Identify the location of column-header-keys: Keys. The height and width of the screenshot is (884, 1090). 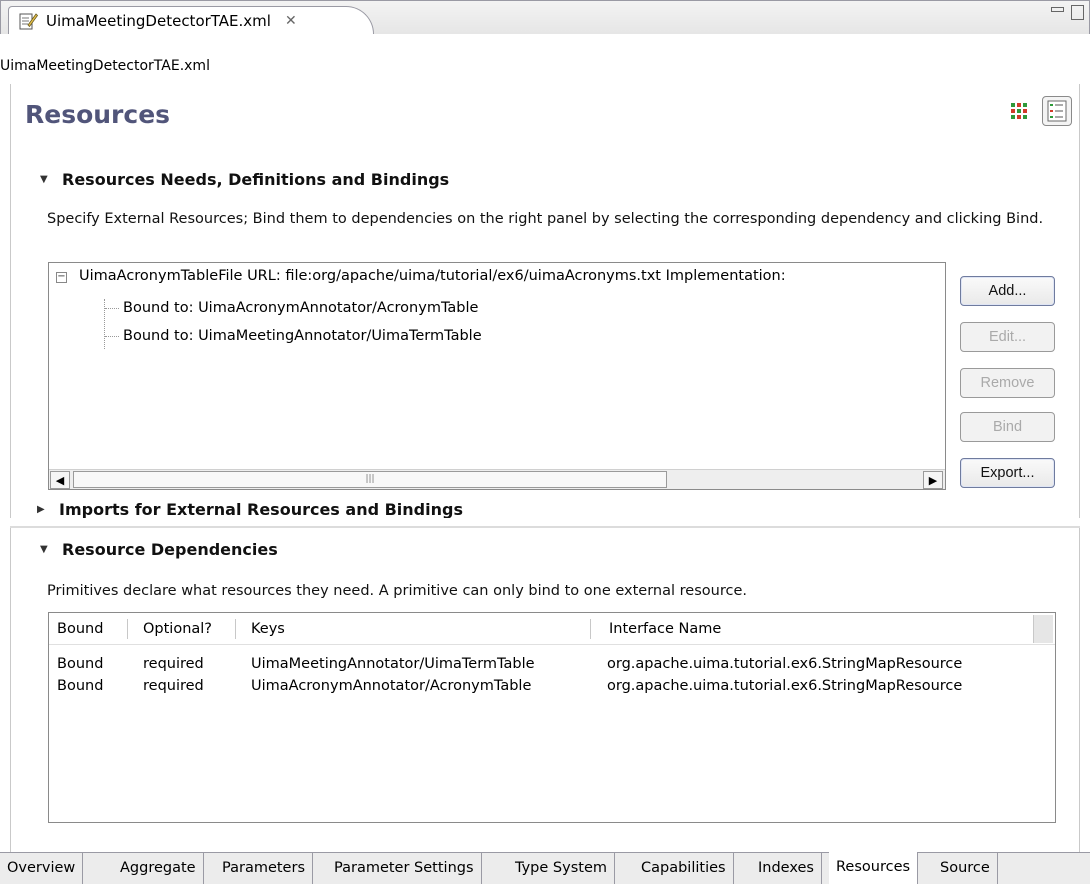
(413, 629).